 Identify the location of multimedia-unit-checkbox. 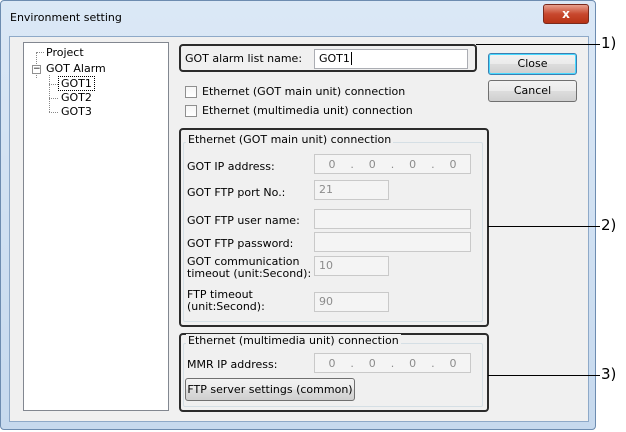
(191, 111).